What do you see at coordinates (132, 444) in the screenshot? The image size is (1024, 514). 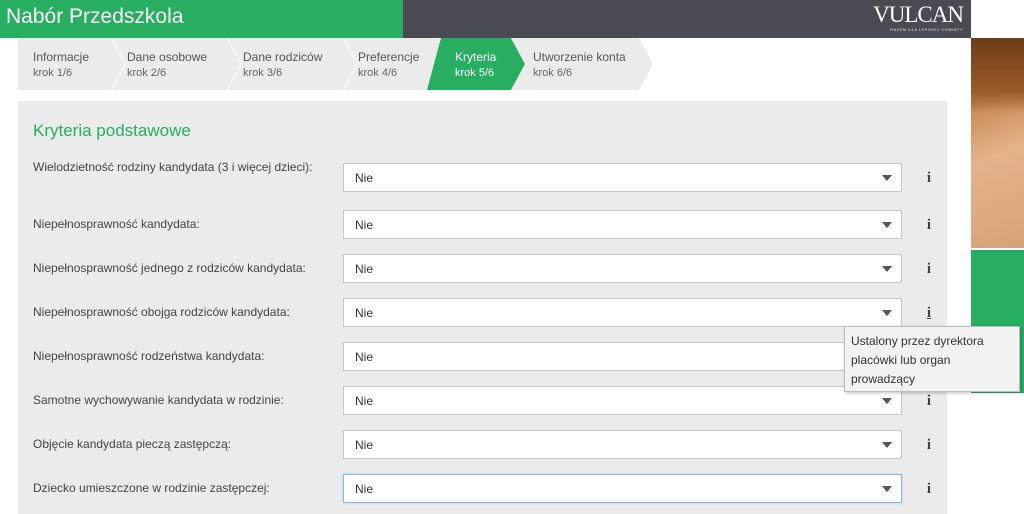 I see `criterion-label: Objęcie kandydata pieczą zastępczą:` at bounding box center [132, 444].